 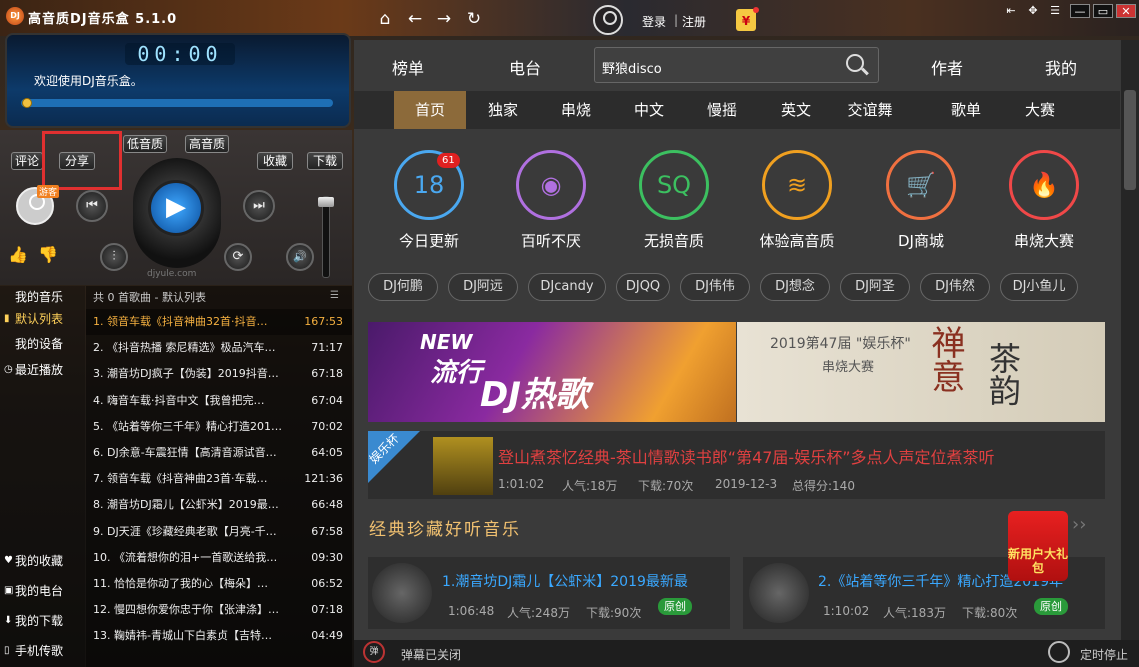 I want to click on artist-tag: DJ何鹏, so click(x=403, y=287).